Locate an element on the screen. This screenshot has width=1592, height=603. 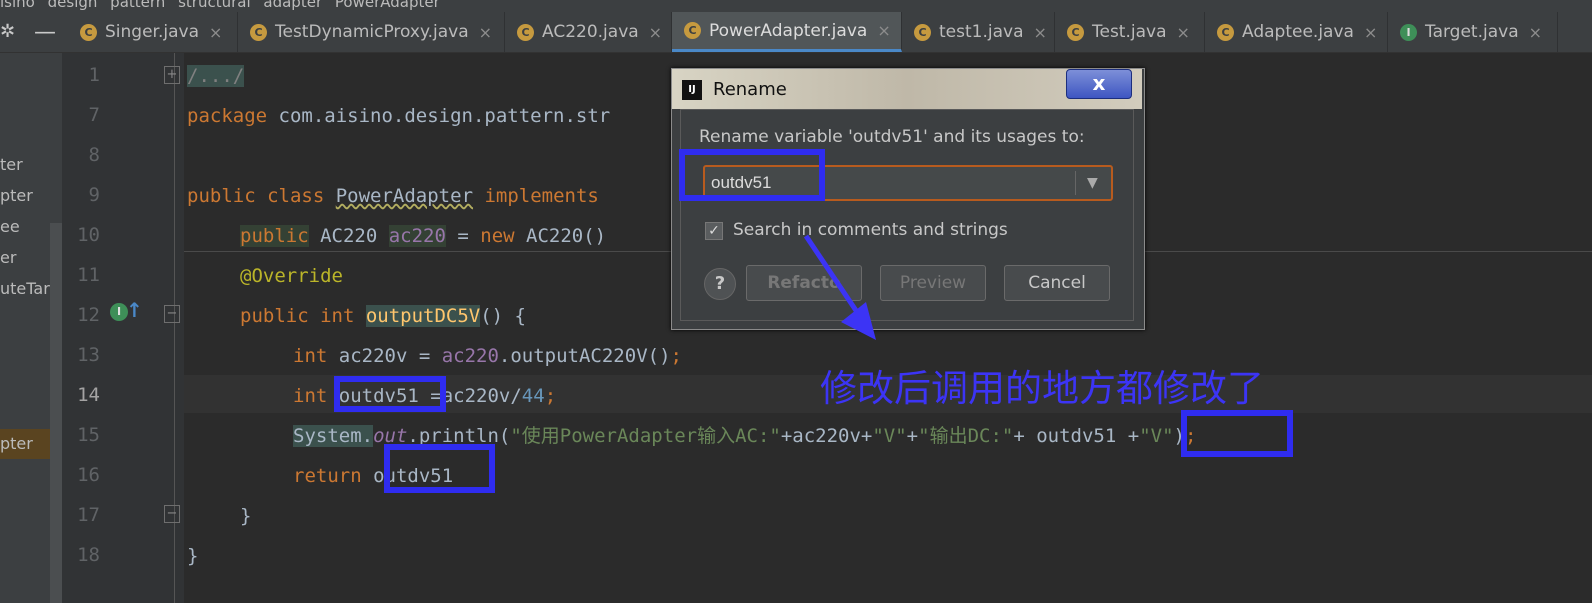
code-line-7: package com.aisino.design.pattern.str is located at coordinates (398, 116).